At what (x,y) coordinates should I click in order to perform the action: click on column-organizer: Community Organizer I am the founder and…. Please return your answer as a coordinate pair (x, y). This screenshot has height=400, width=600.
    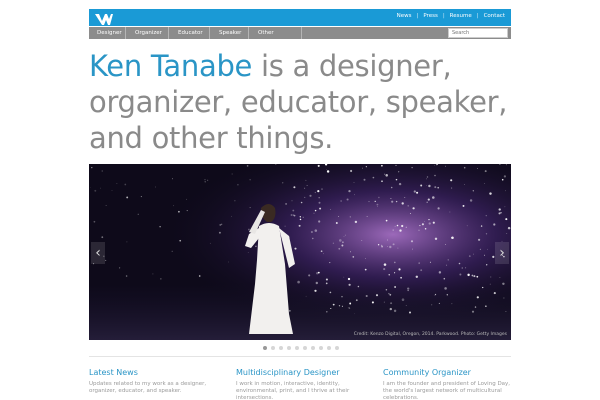
    Looking at the image, I should click on (448, 384).